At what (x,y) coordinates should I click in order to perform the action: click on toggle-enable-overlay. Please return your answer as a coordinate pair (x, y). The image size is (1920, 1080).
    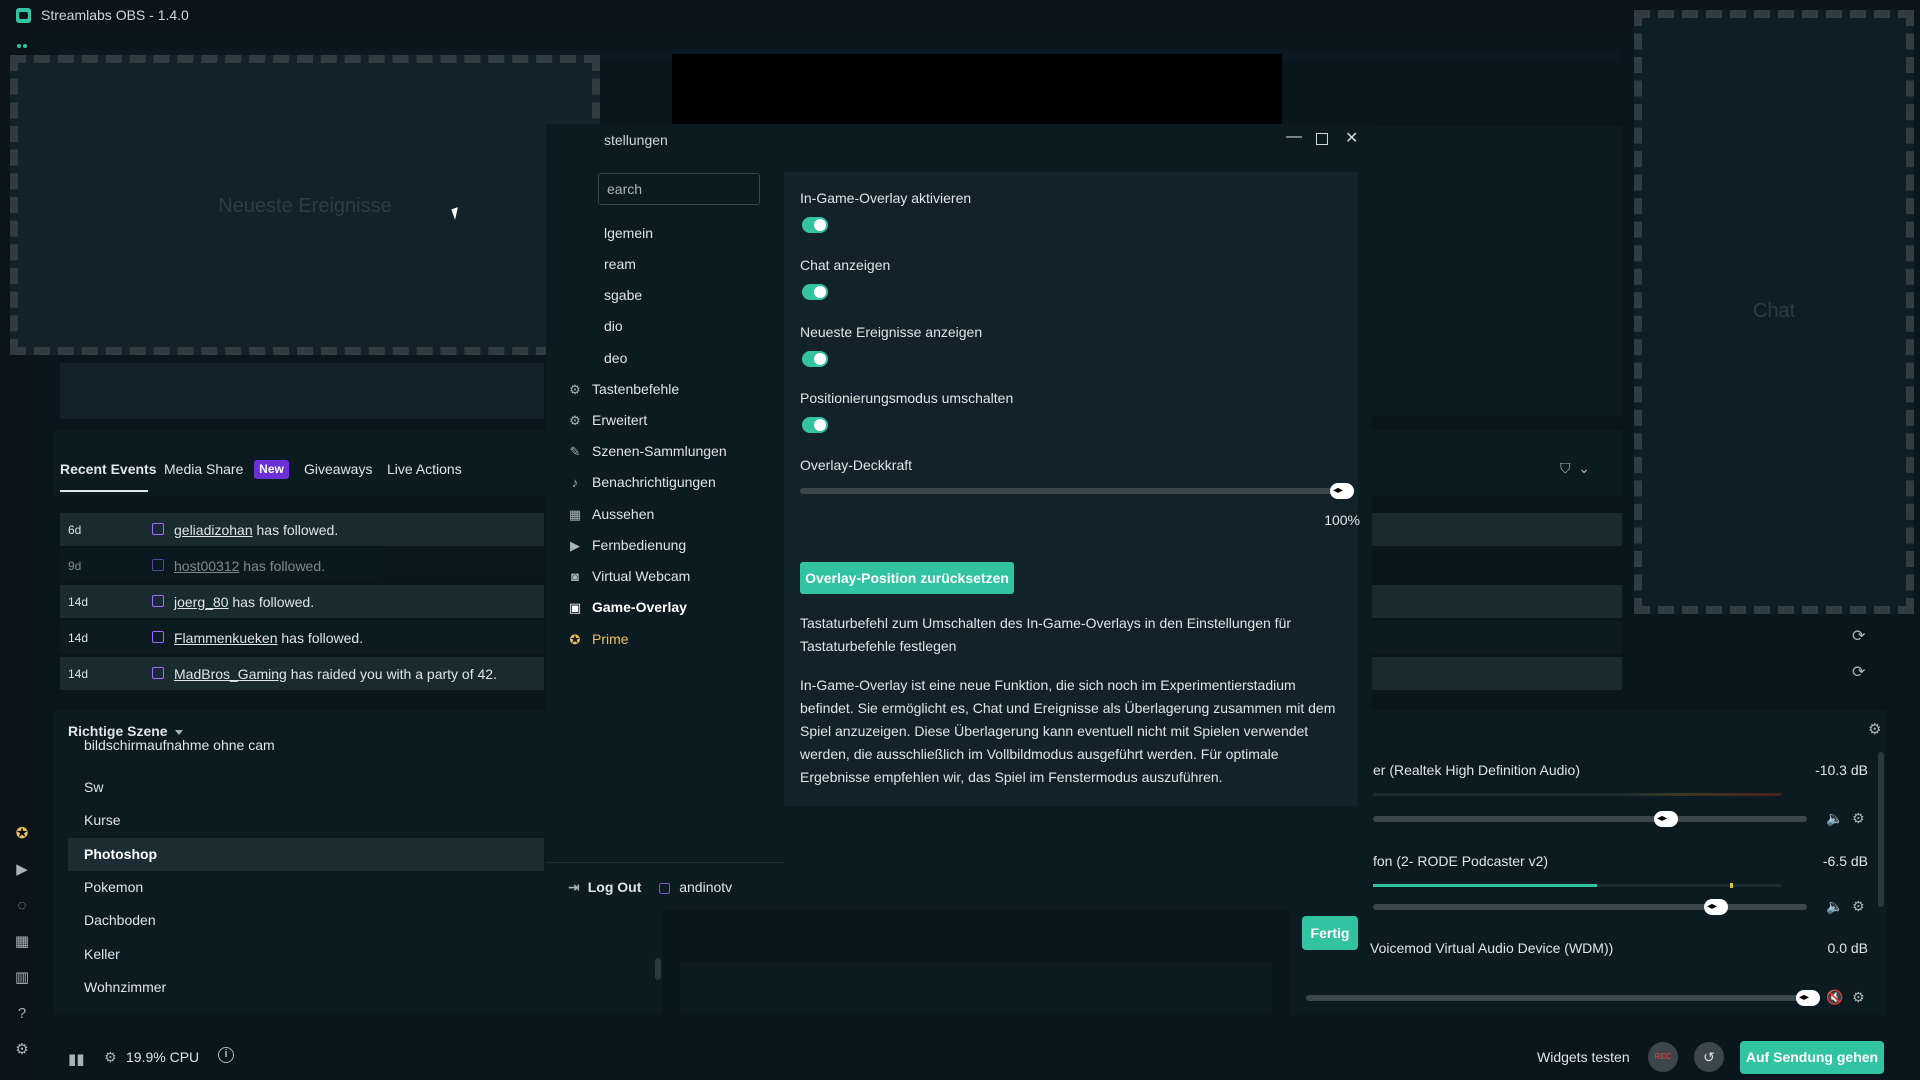
    Looking at the image, I should click on (815, 225).